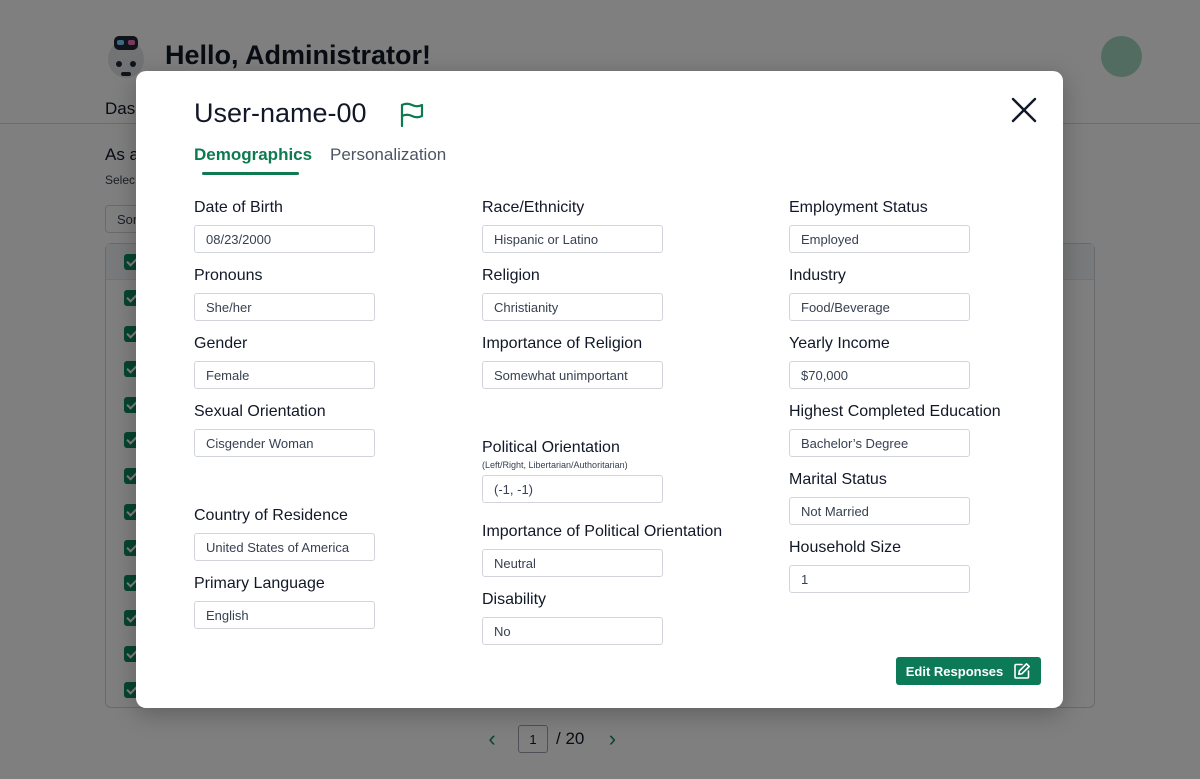  I want to click on tab-personalization: Personalization, so click(388, 155).